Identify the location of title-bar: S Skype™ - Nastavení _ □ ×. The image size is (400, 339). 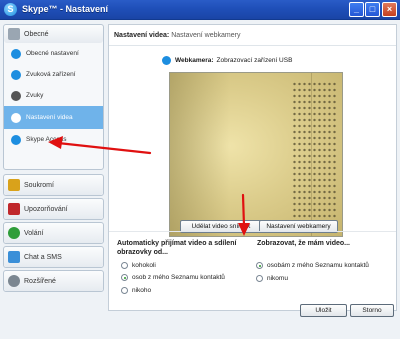
(200, 10).